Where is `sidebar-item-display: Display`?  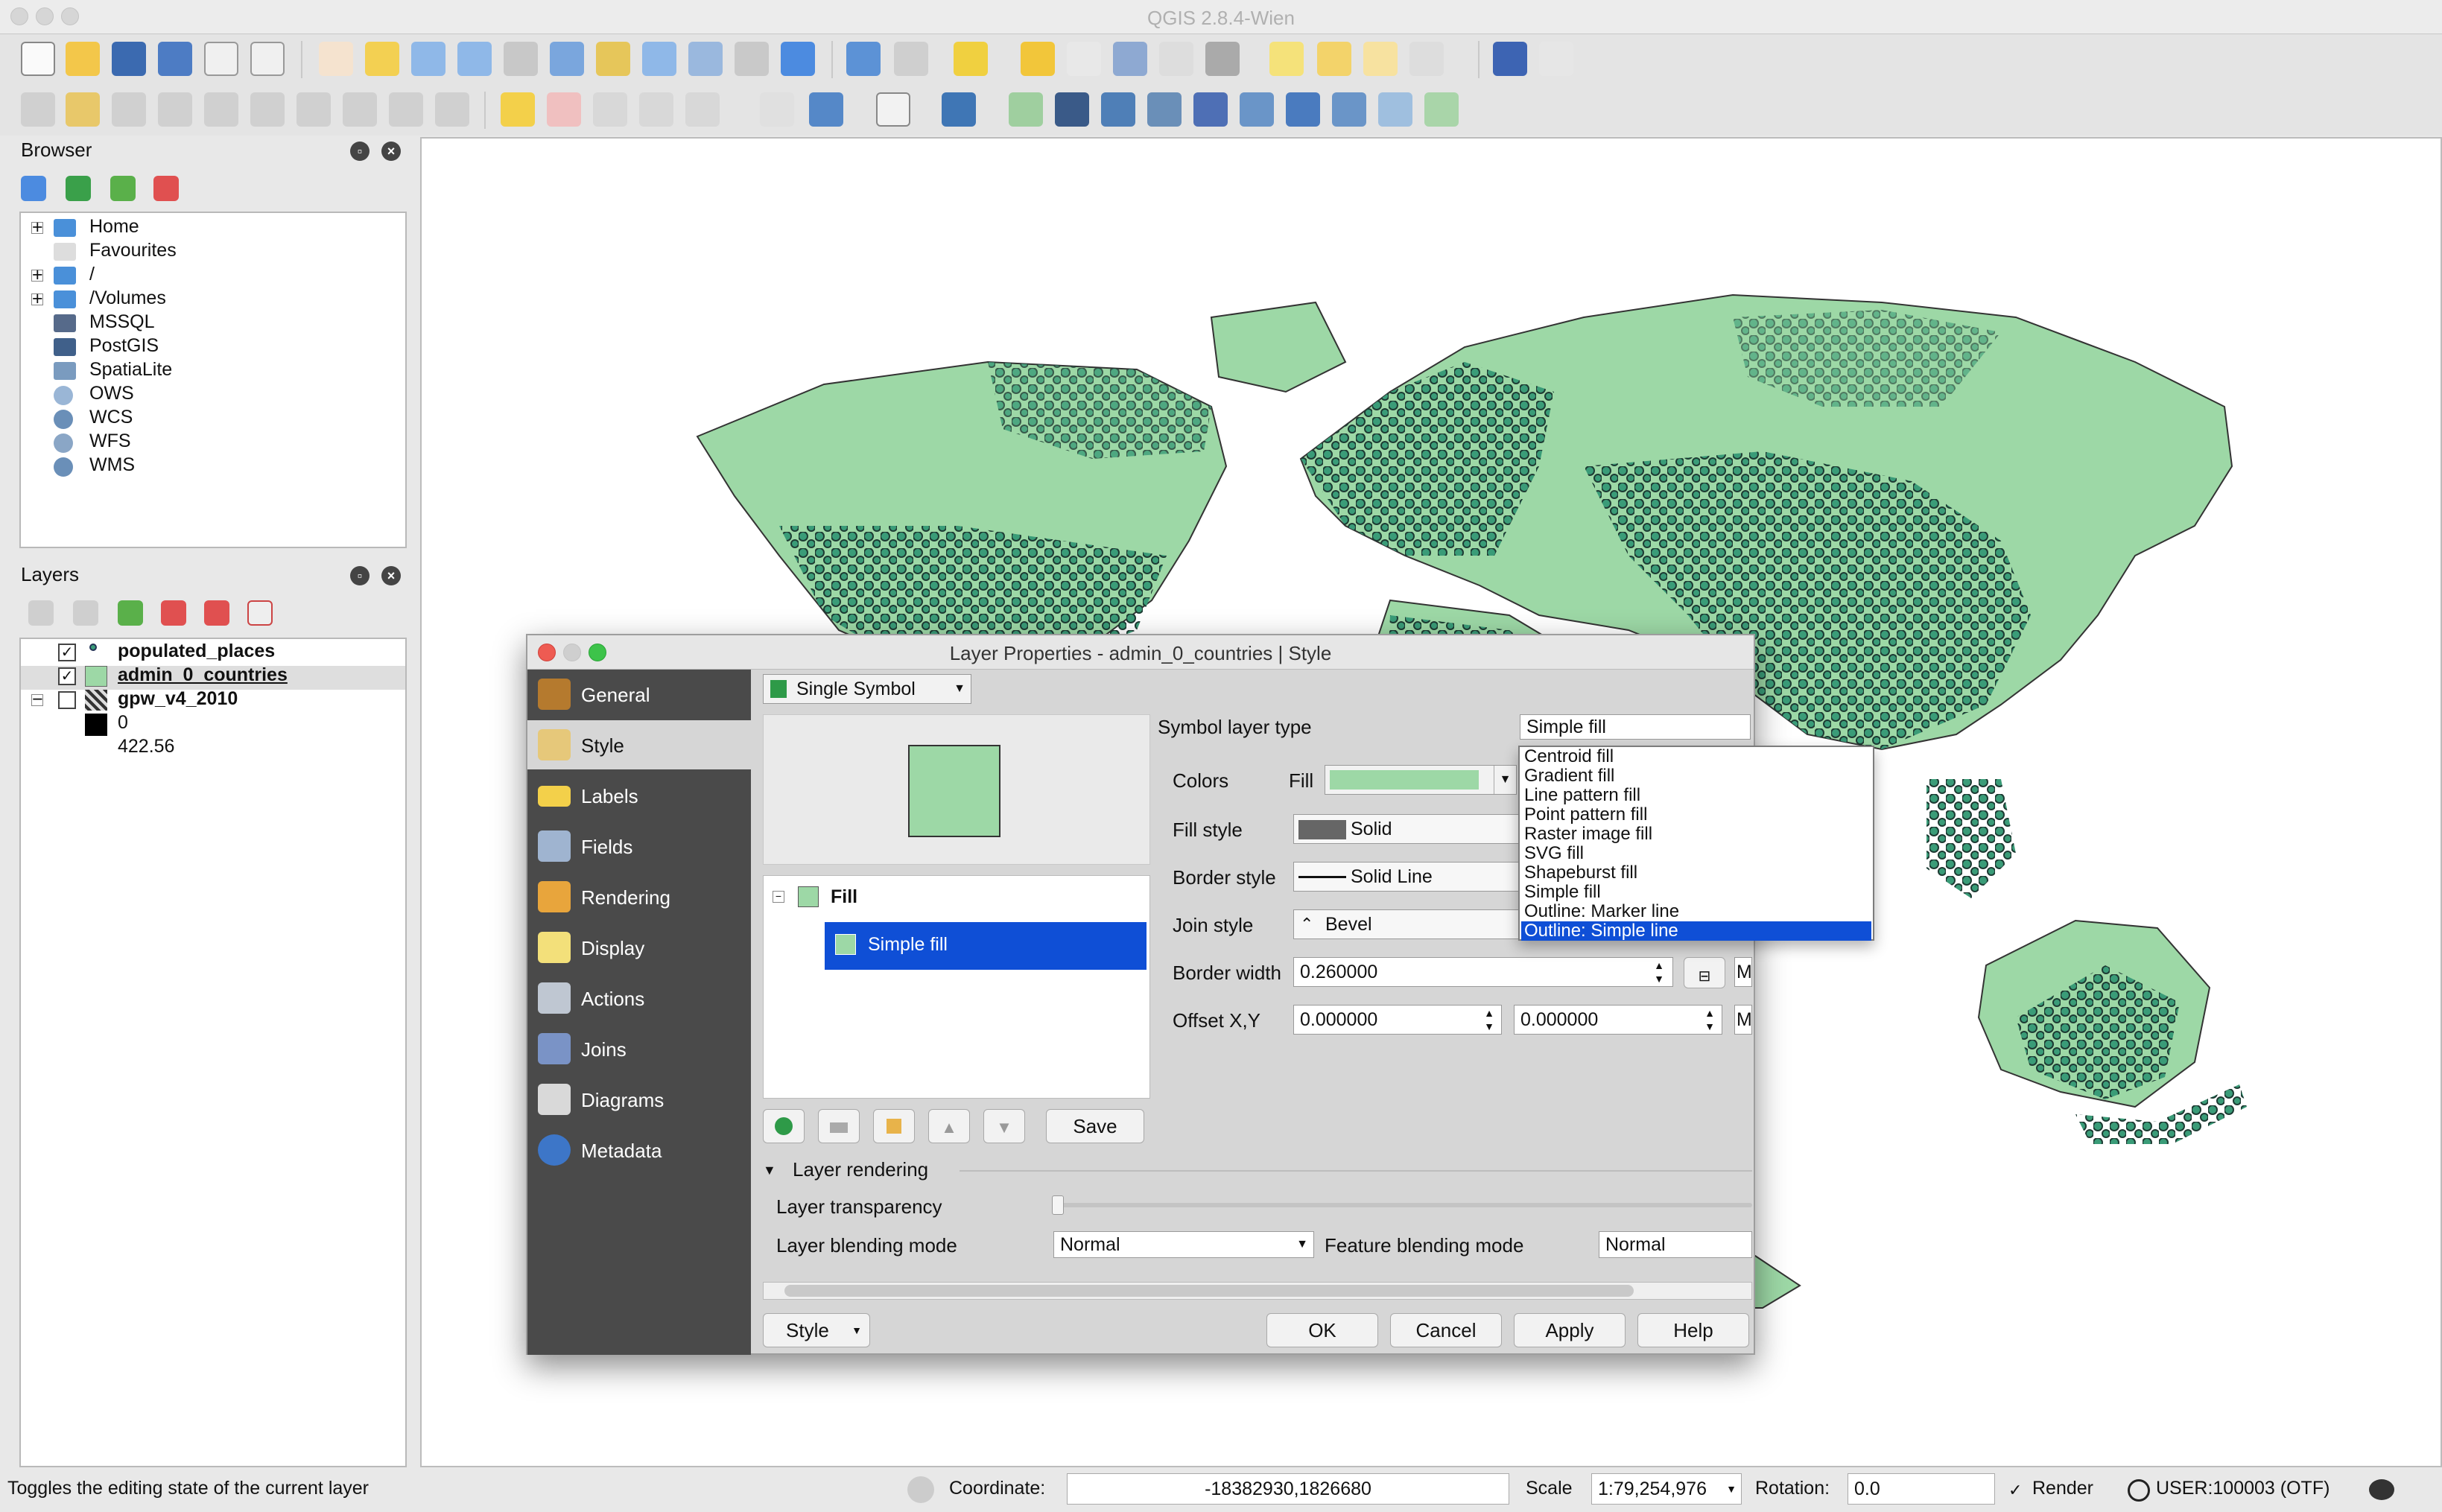 sidebar-item-display: Display is located at coordinates (639, 948).